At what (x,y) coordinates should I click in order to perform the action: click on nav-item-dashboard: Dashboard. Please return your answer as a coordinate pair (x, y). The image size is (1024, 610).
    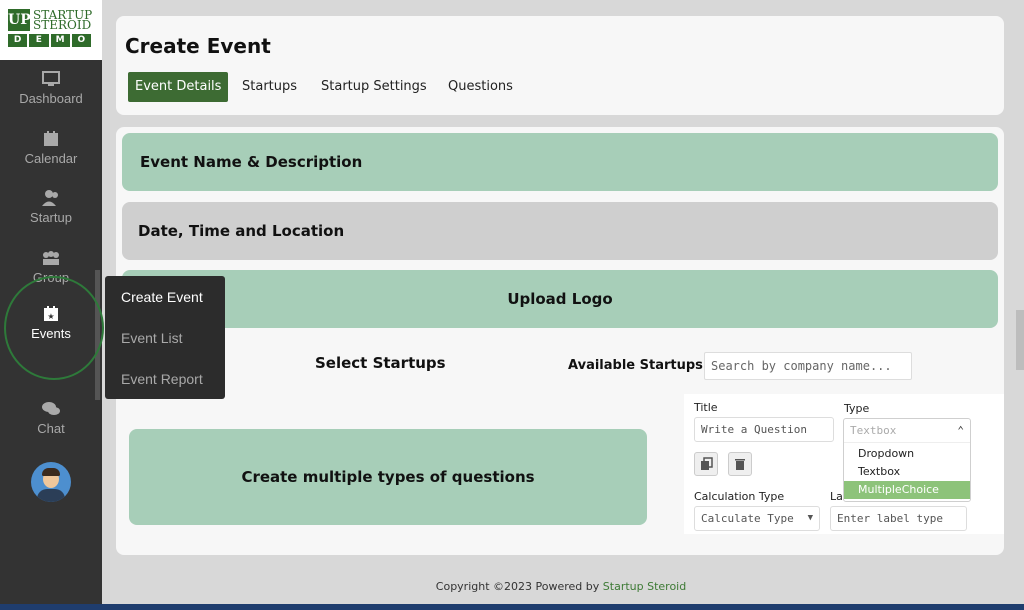
    Looking at the image, I should click on (51, 95).